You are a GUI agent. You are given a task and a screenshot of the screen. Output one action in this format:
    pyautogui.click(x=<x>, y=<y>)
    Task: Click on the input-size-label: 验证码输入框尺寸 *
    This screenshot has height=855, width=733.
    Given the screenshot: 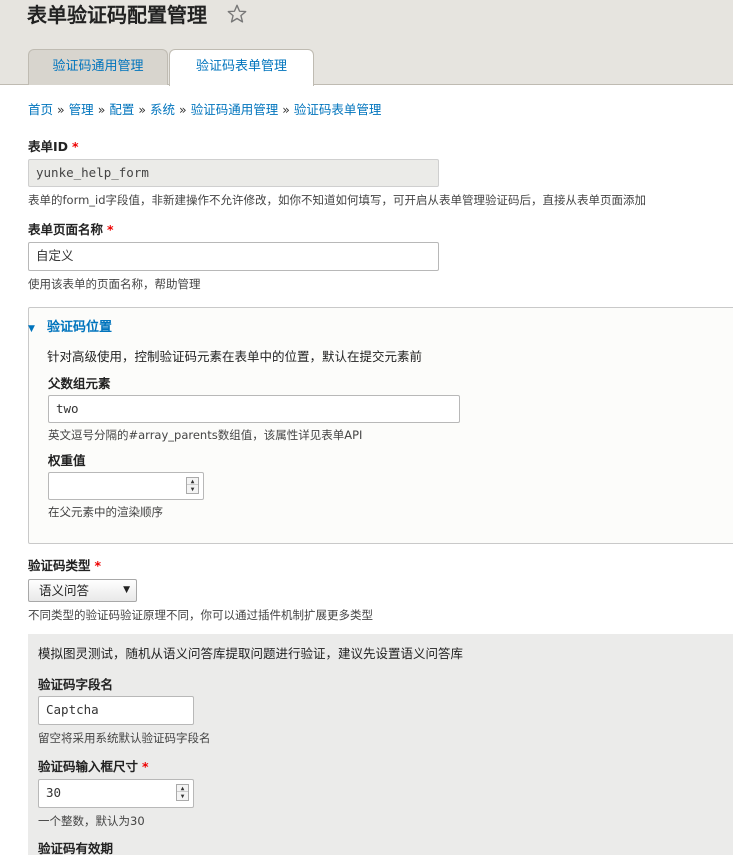 What is the action you would take?
    pyautogui.click(x=93, y=767)
    